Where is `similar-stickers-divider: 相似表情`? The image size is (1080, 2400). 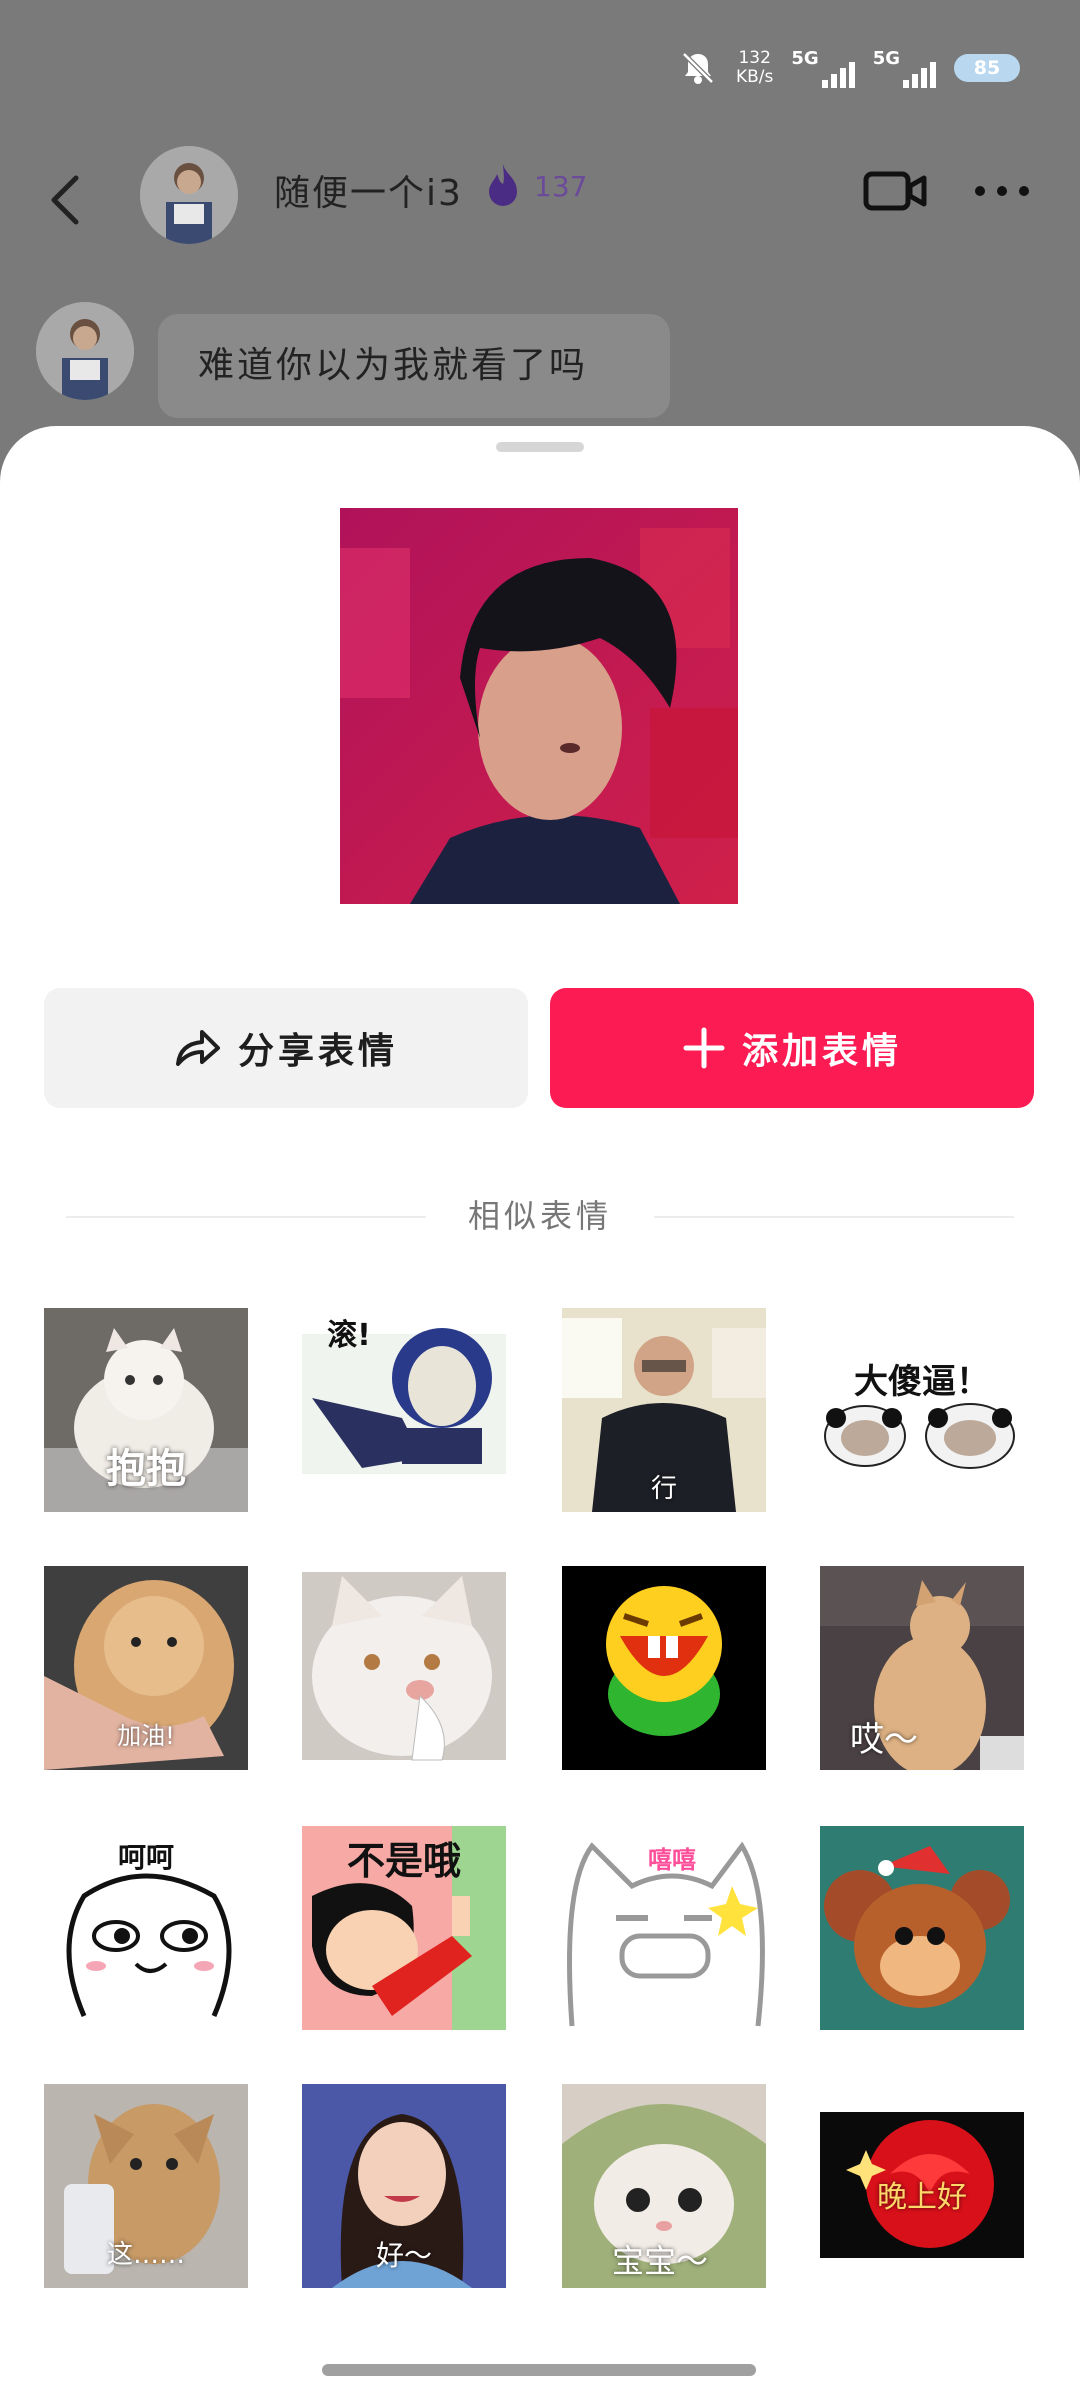
similar-stickers-divider: 相似表情 is located at coordinates (540, 1216).